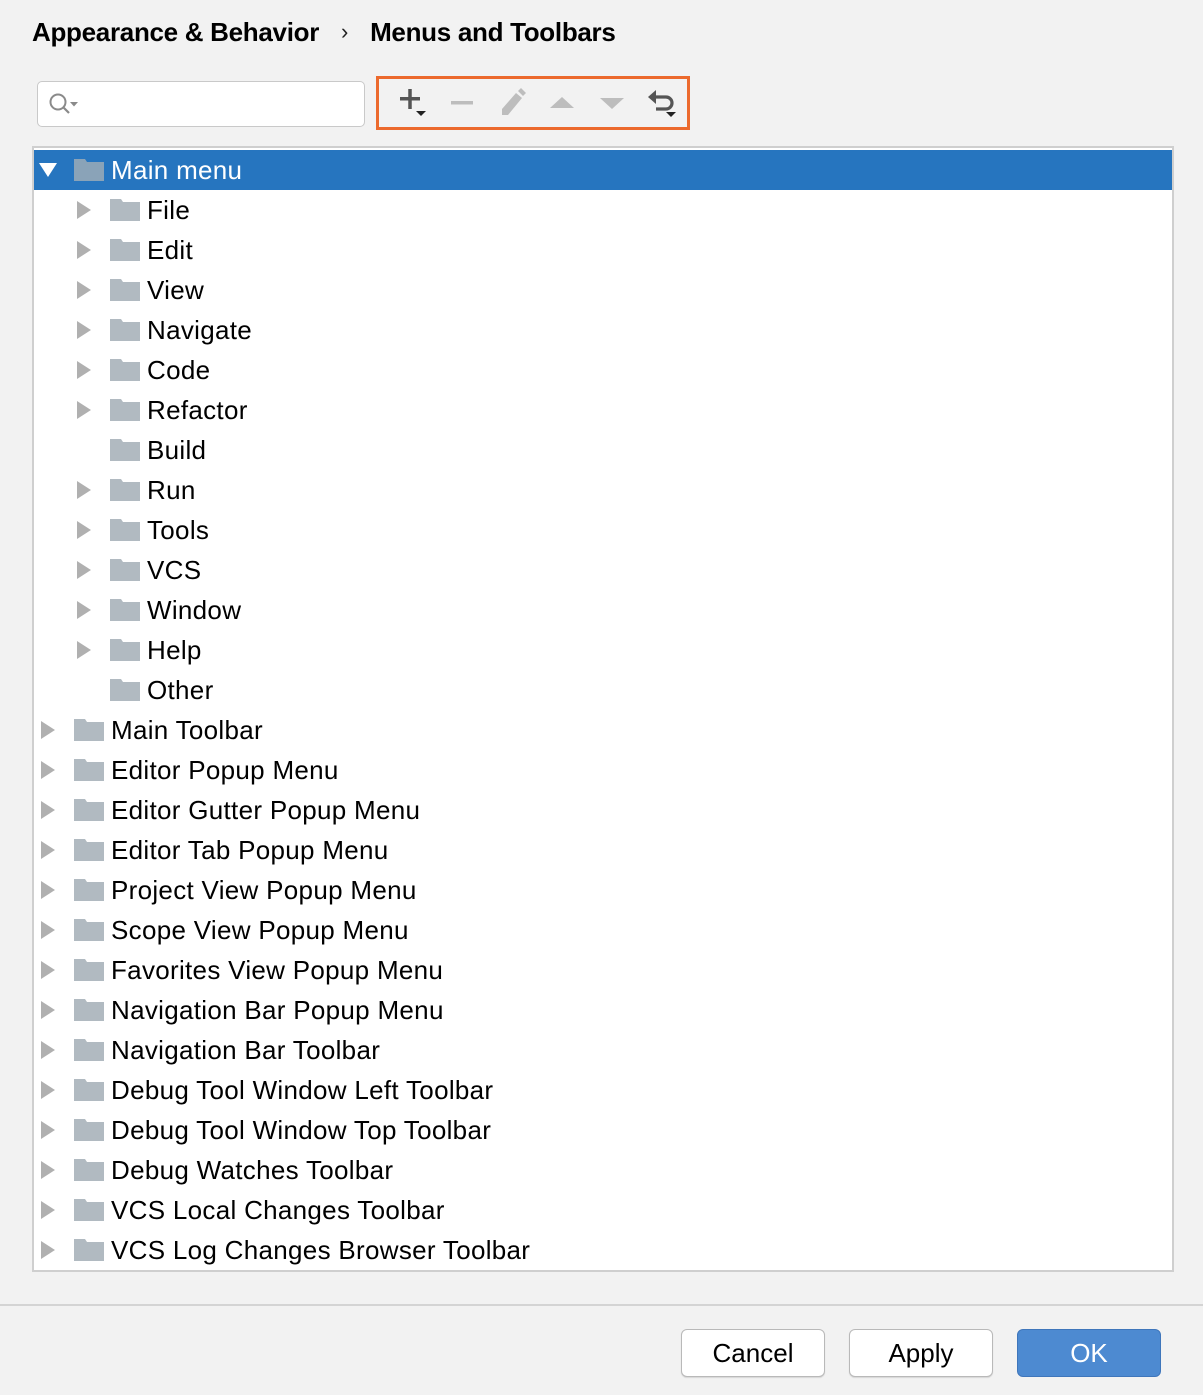  I want to click on restore-button, so click(662, 103).